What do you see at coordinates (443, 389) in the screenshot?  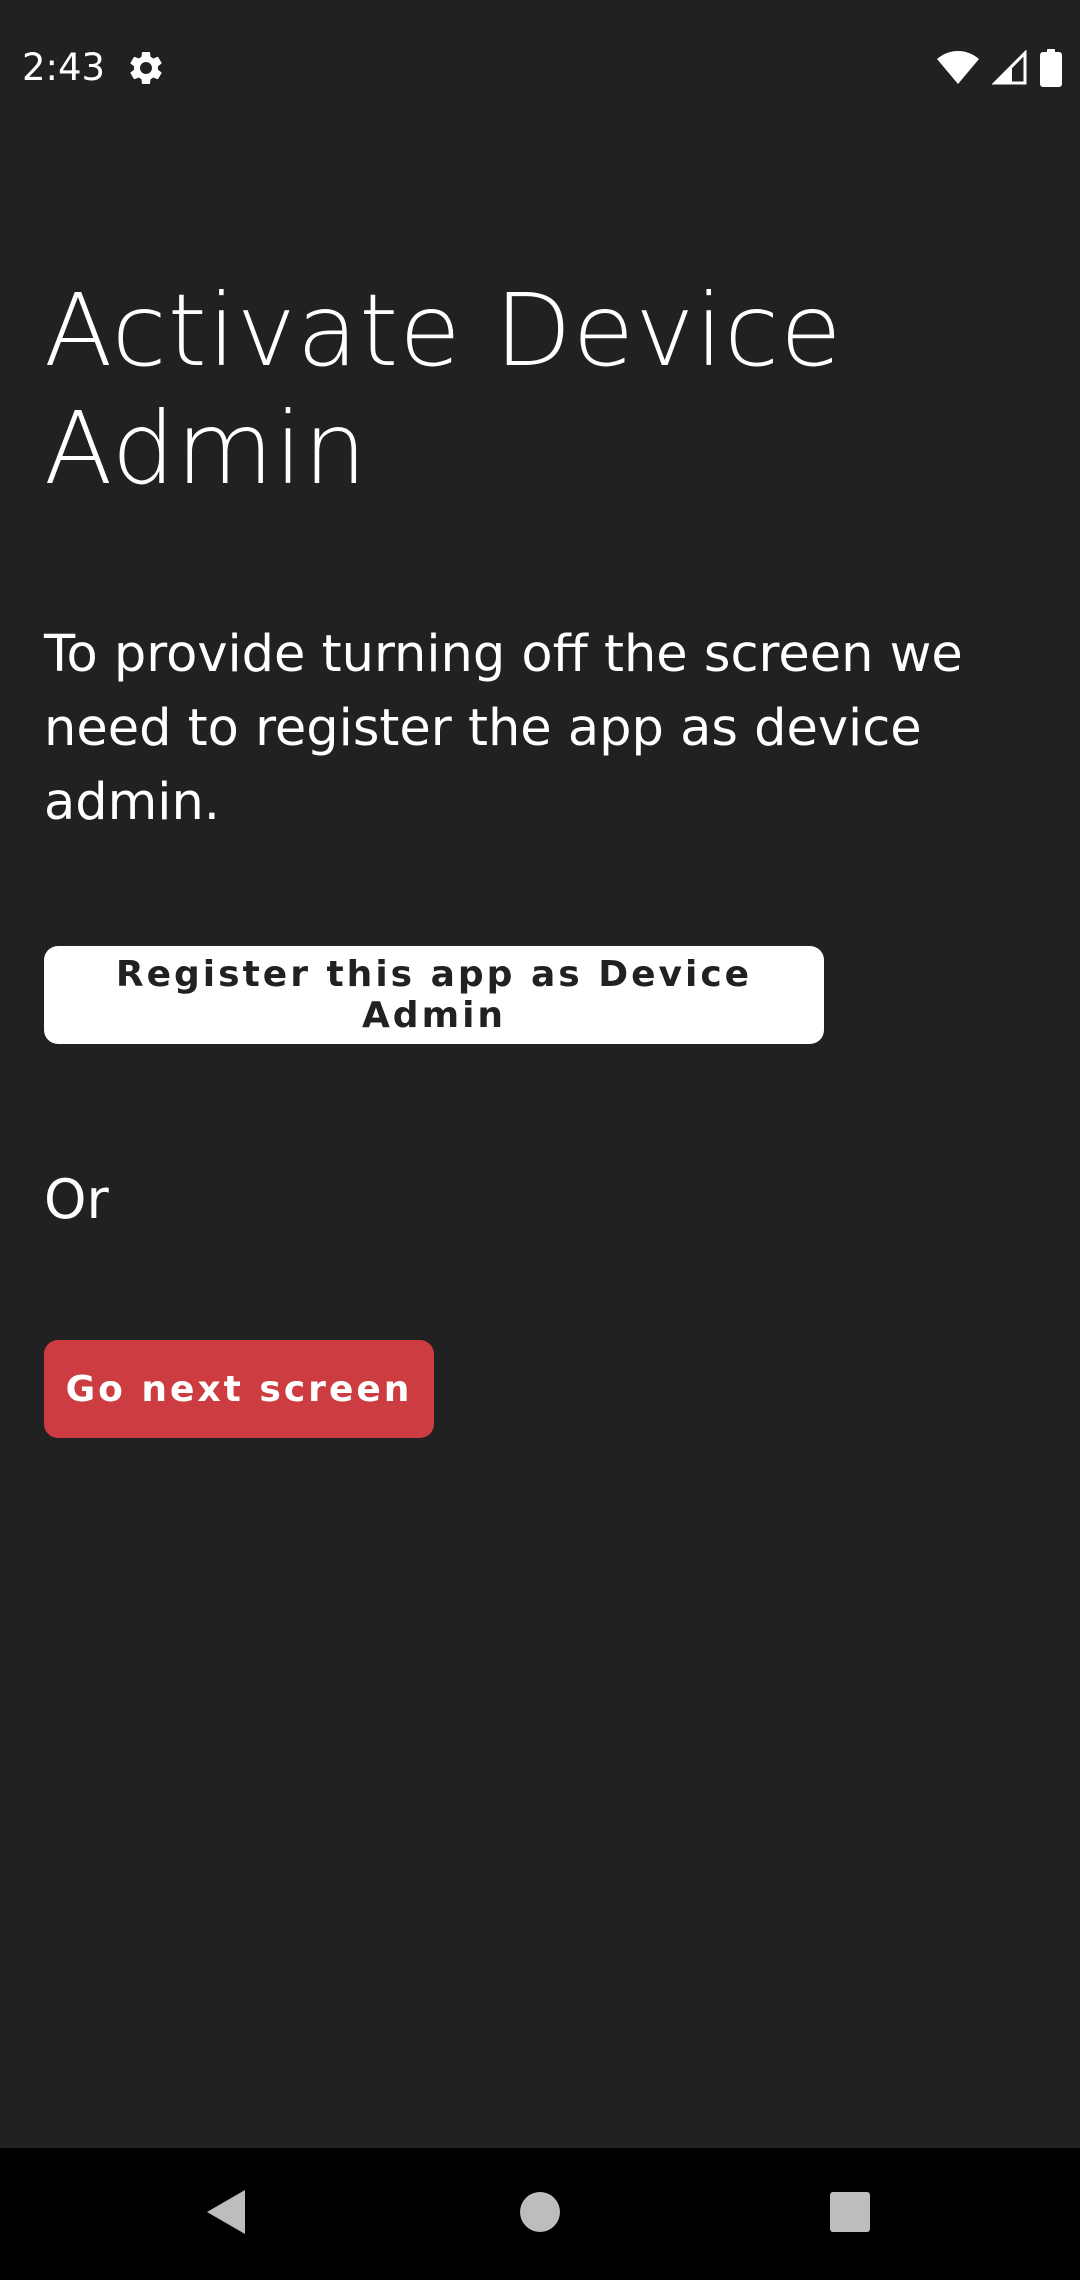 I see `page-title: Activate Device Admin` at bounding box center [443, 389].